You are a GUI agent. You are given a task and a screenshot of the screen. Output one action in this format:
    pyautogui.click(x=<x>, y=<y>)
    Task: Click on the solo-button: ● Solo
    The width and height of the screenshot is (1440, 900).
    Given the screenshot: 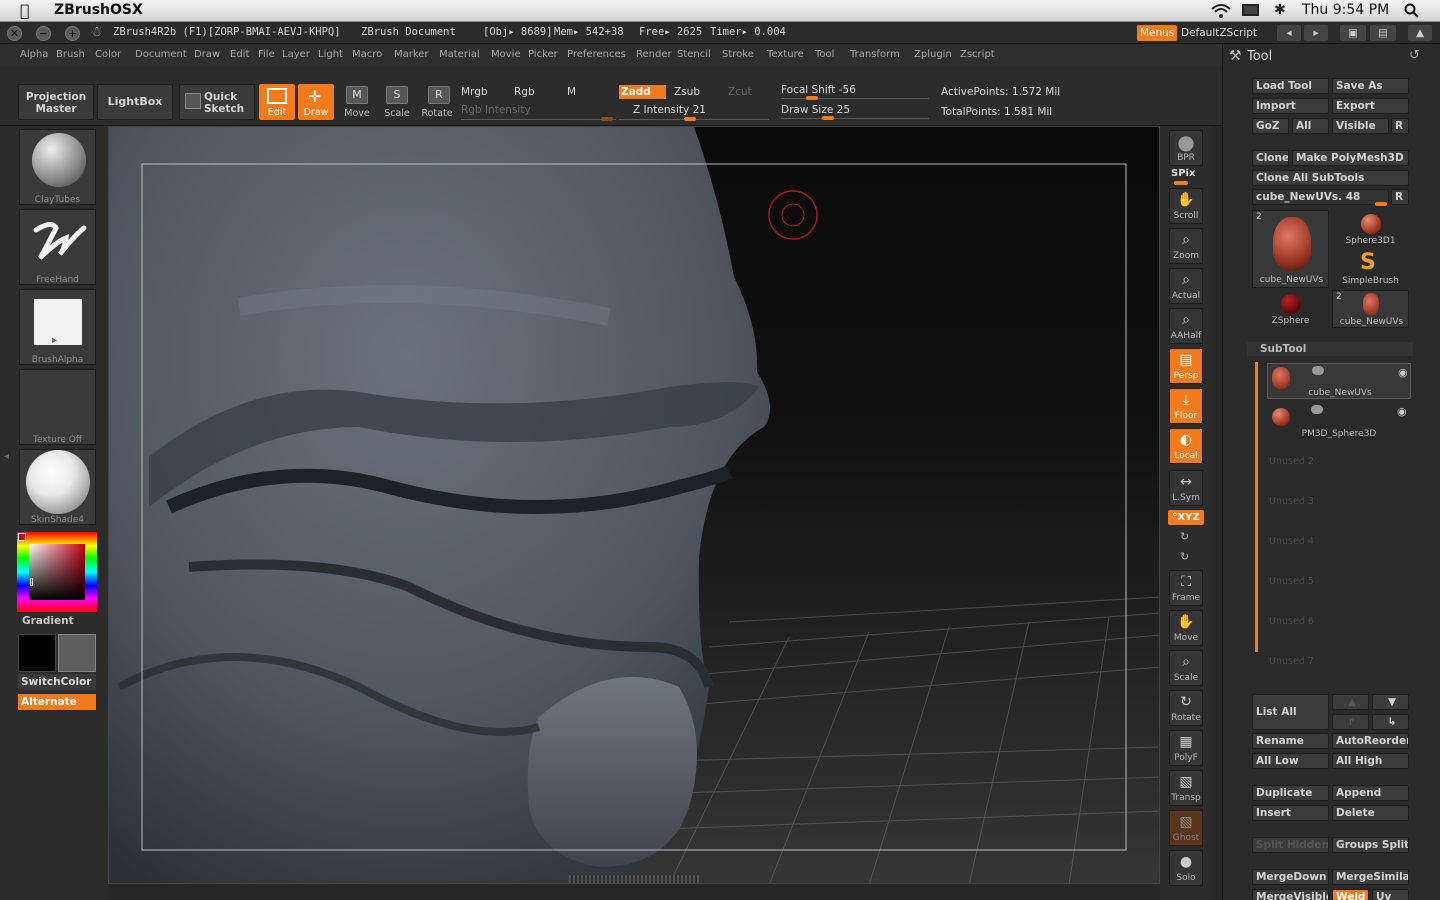 What is the action you would take?
    pyautogui.click(x=1186, y=868)
    